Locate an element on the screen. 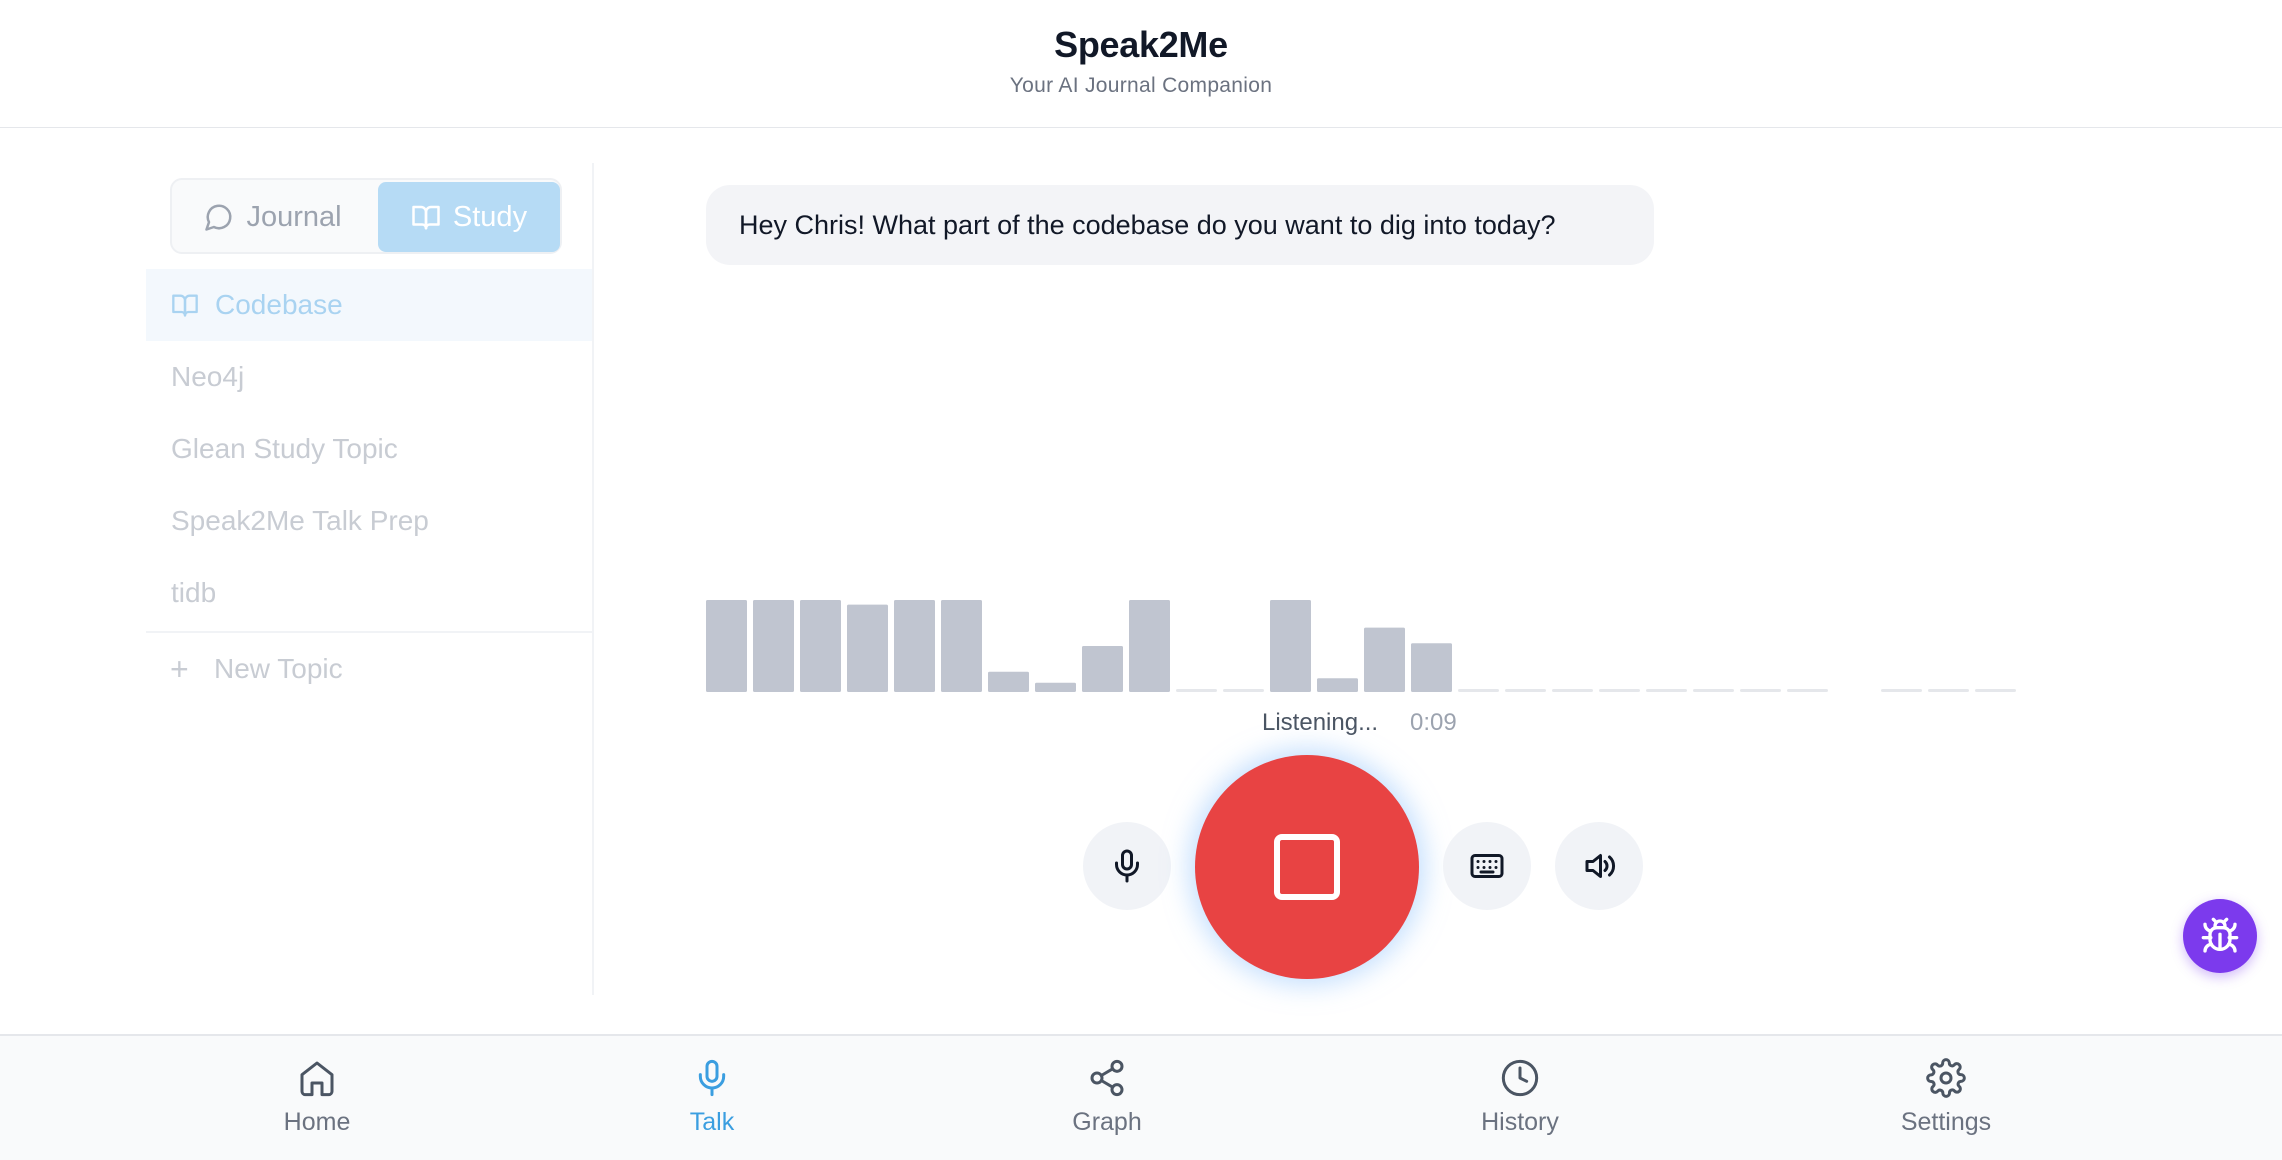 The height and width of the screenshot is (1160, 2282). gear-icon is located at coordinates (1946, 1078).